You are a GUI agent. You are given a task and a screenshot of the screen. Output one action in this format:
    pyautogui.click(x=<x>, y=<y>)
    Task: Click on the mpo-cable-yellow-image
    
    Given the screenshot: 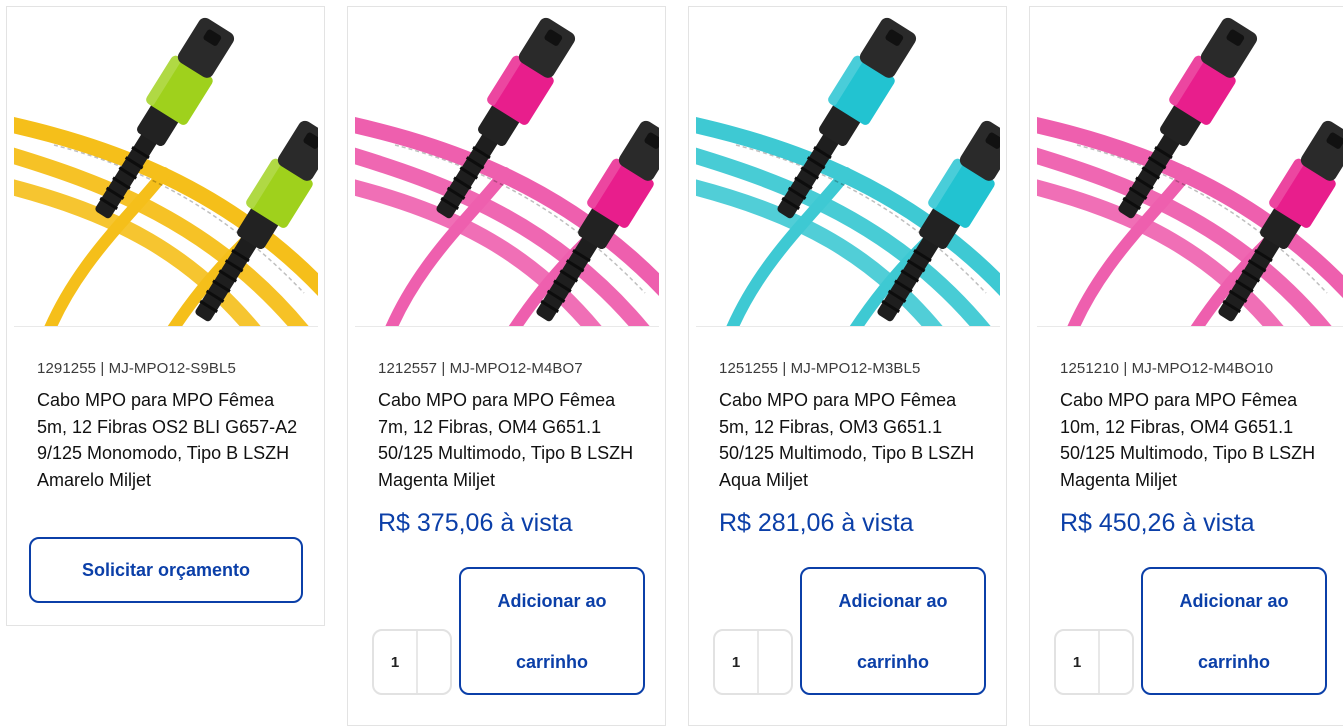 What is the action you would take?
    pyautogui.click(x=166, y=171)
    